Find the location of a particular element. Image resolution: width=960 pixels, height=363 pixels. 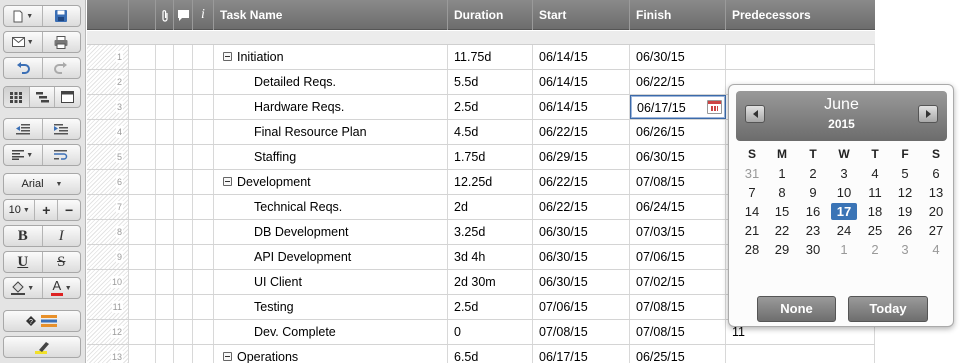

calendar-day: 4 is located at coordinates (875, 173).